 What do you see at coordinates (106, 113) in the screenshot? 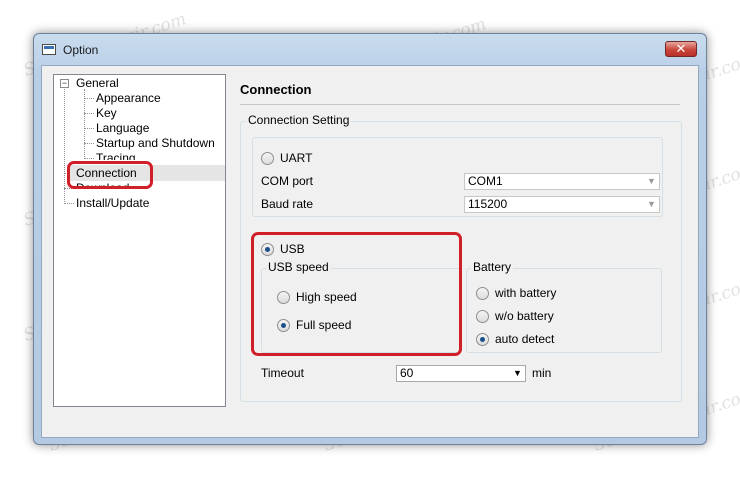
I see `tree-item-key: Key` at bounding box center [106, 113].